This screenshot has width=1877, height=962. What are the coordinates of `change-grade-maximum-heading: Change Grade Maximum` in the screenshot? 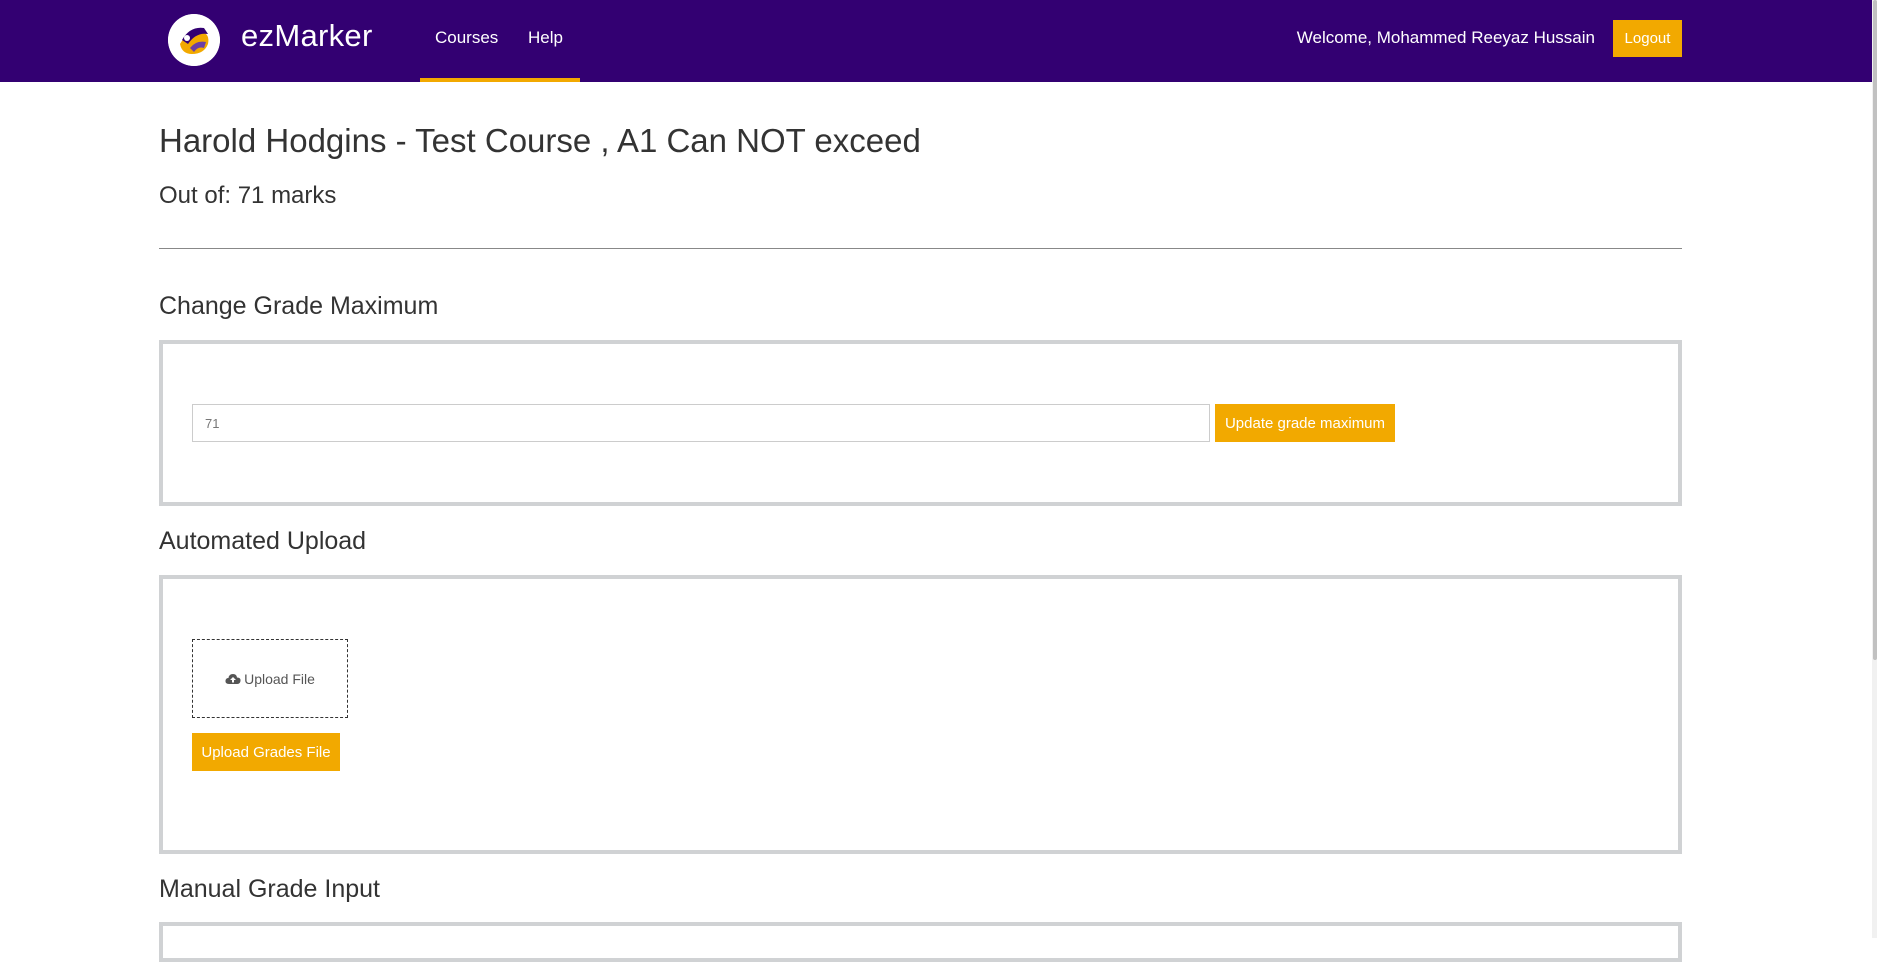 It's located at (299, 306).